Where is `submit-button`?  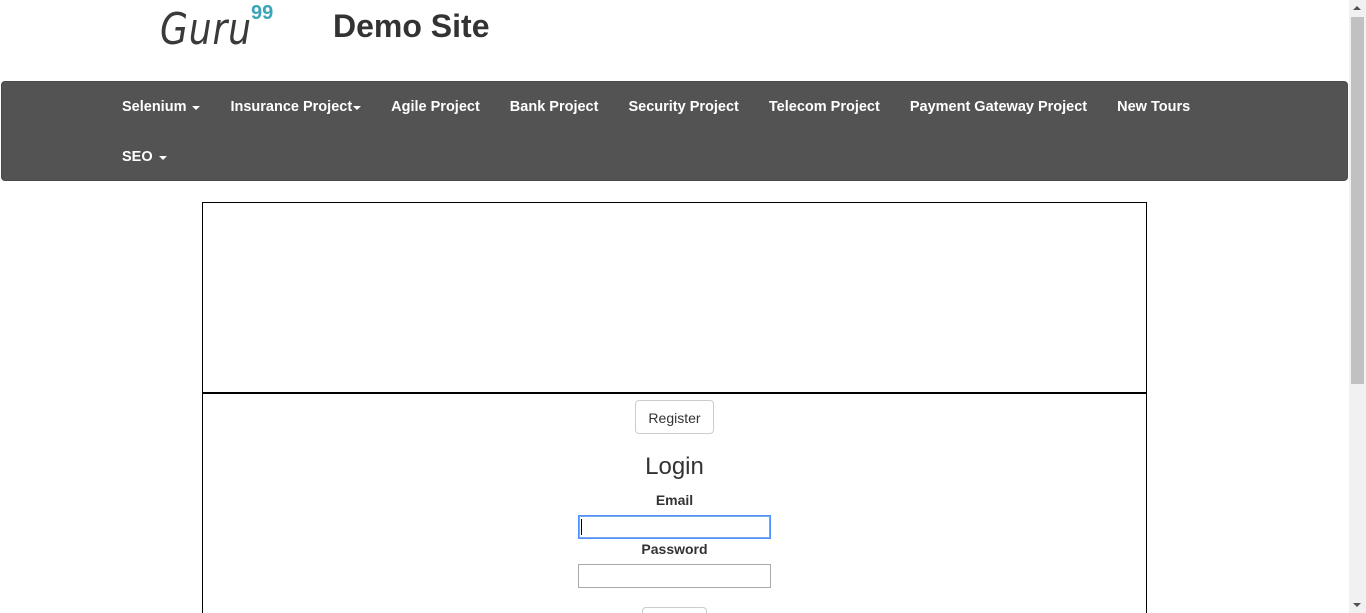
submit-button is located at coordinates (674, 610).